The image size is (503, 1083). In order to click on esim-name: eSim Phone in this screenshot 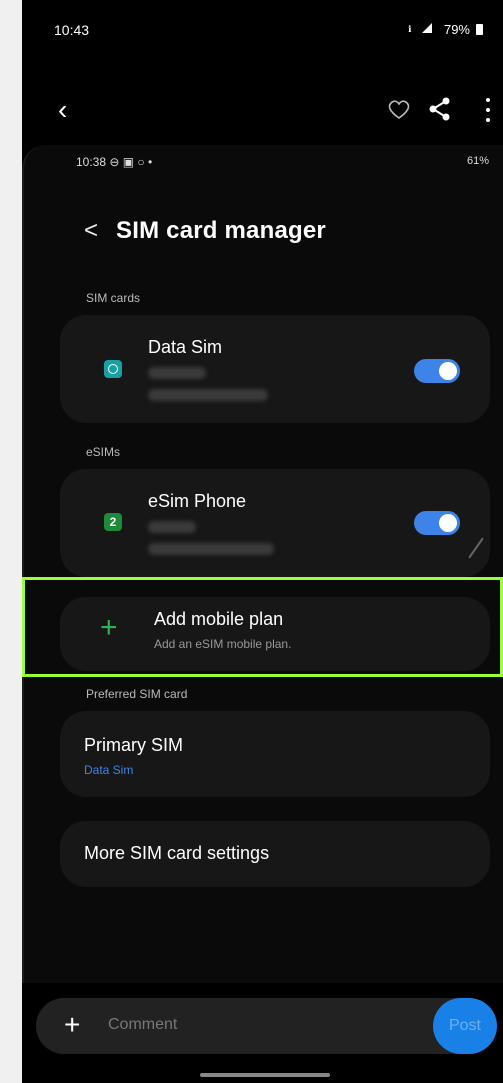, I will do `click(197, 501)`.